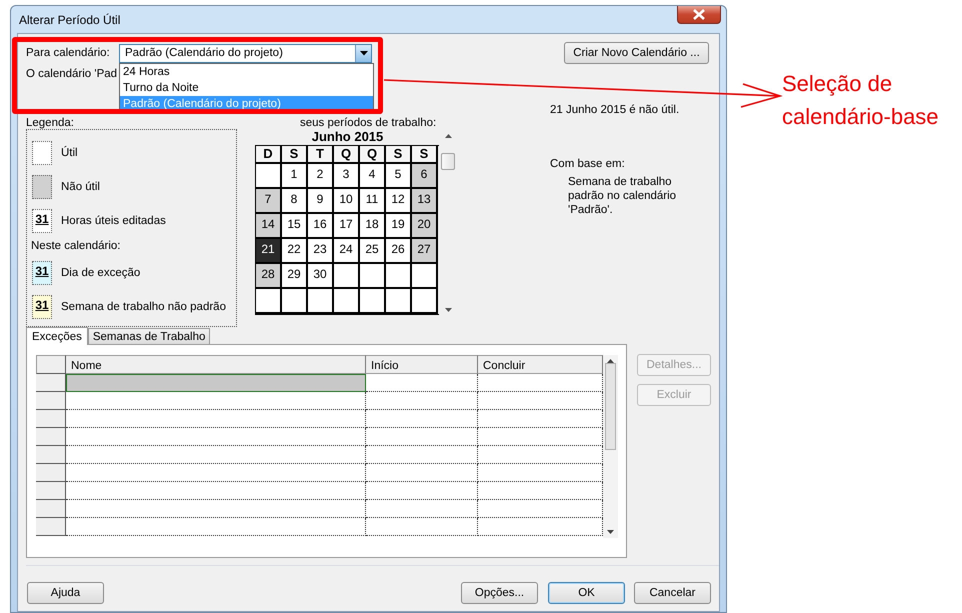  I want to click on calendar-day: 9, so click(321, 201).